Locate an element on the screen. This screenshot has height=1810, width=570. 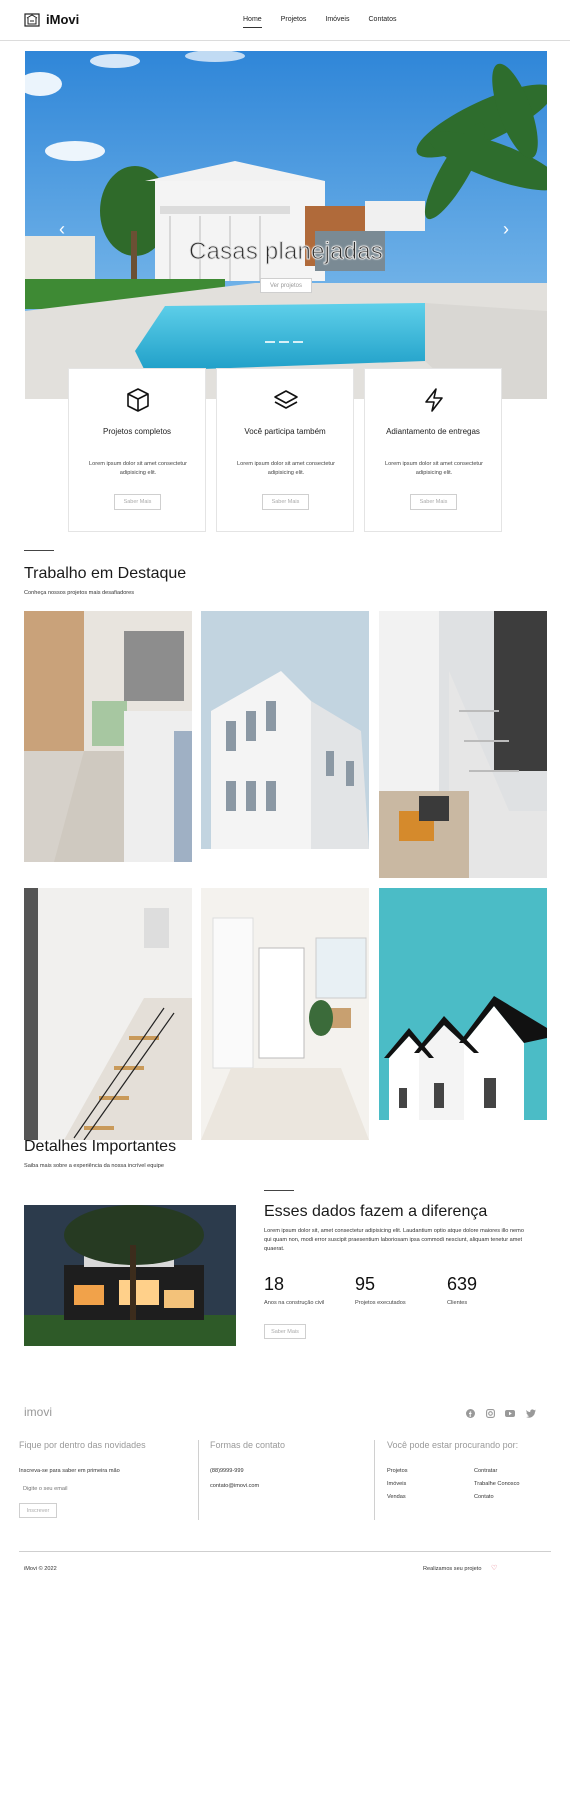
contact-email: contato@imovi.com is located at coordinates (234, 1486).